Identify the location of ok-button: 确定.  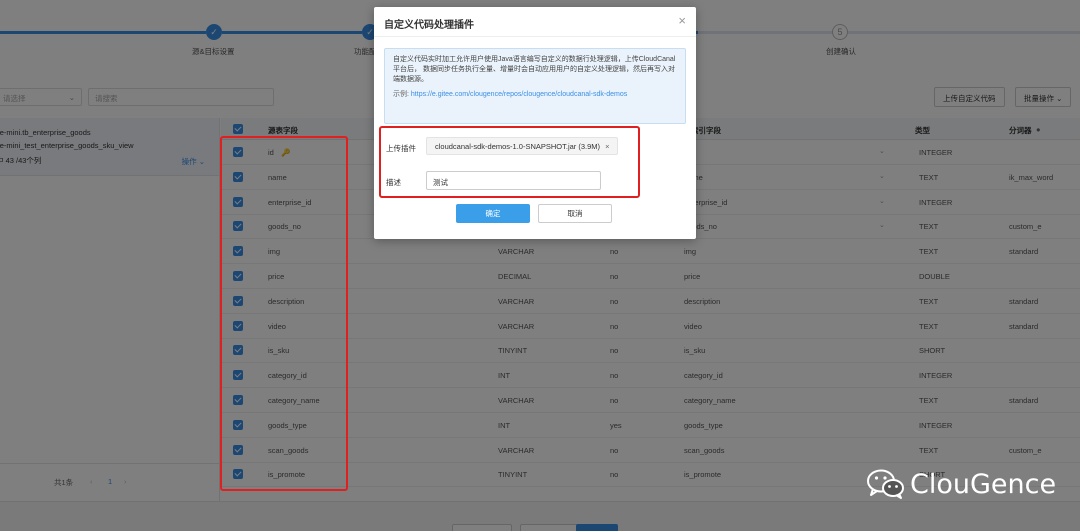
(493, 213).